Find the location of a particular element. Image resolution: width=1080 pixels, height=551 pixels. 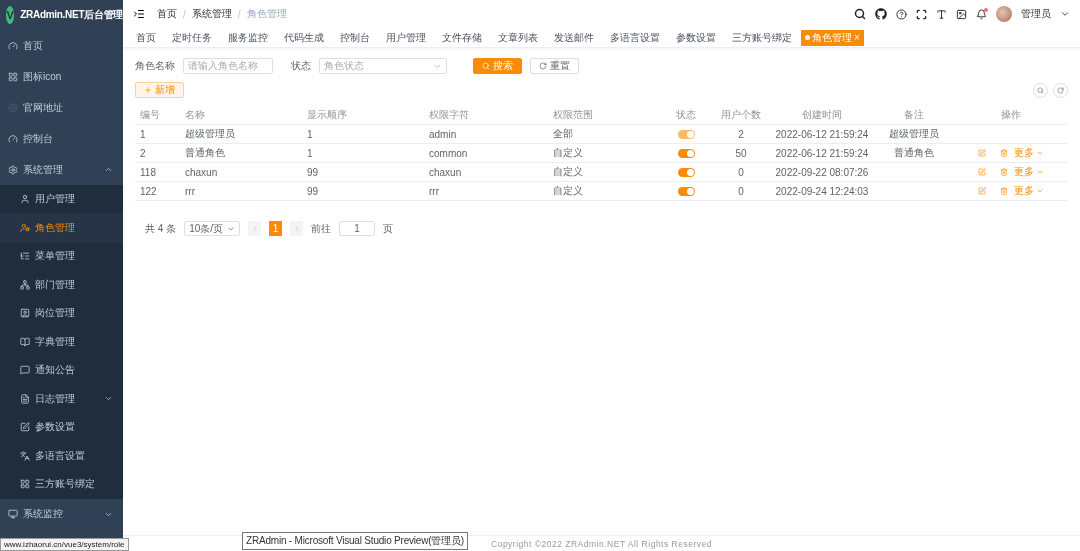

tab: 发送邮件 is located at coordinates (574, 37).